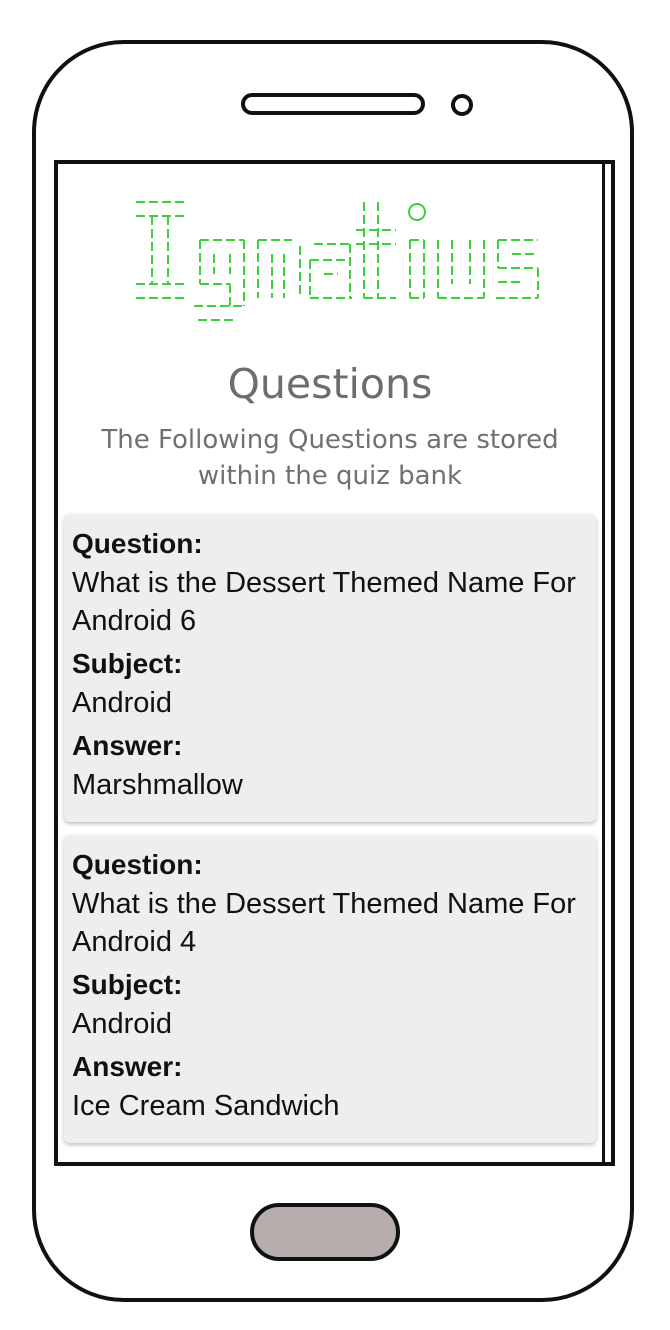 This screenshot has height=1330, width=670. I want to click on home-button, so click(325, 1232).